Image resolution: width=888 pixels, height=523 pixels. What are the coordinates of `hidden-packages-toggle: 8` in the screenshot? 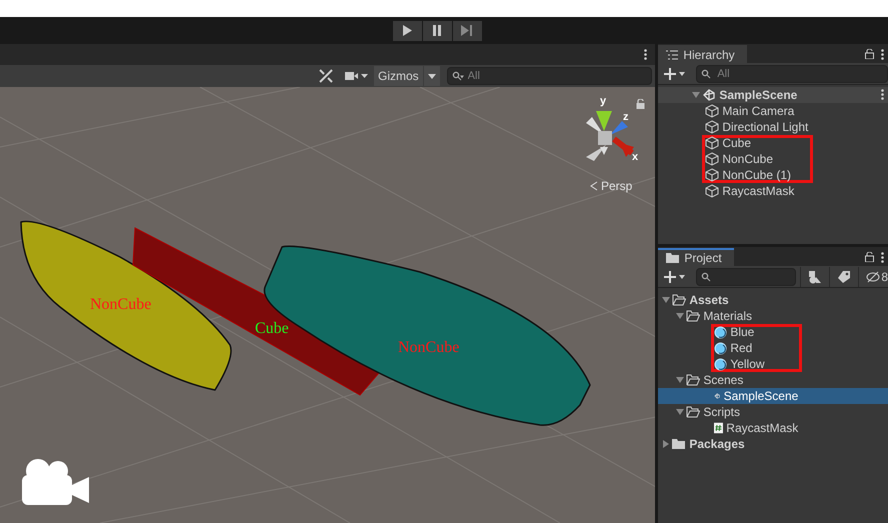 It's located at (873, 276).